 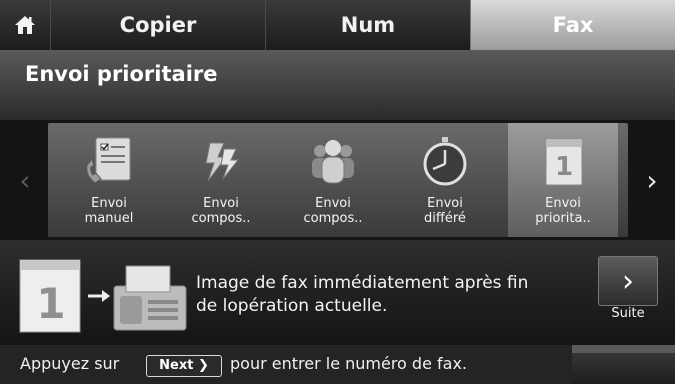 I want to click on next-key-badge: Next ❯, so click(x=184, y=366).